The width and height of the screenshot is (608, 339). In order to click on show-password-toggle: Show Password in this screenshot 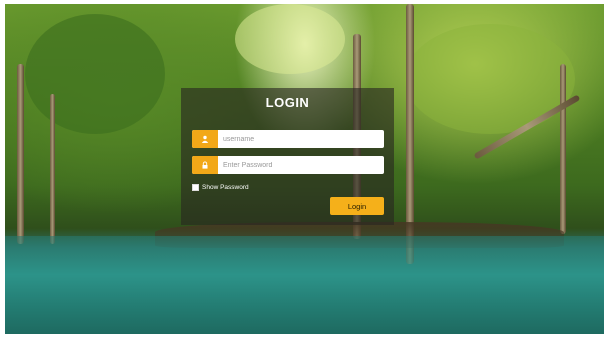, I will do `click(220, 187)`.